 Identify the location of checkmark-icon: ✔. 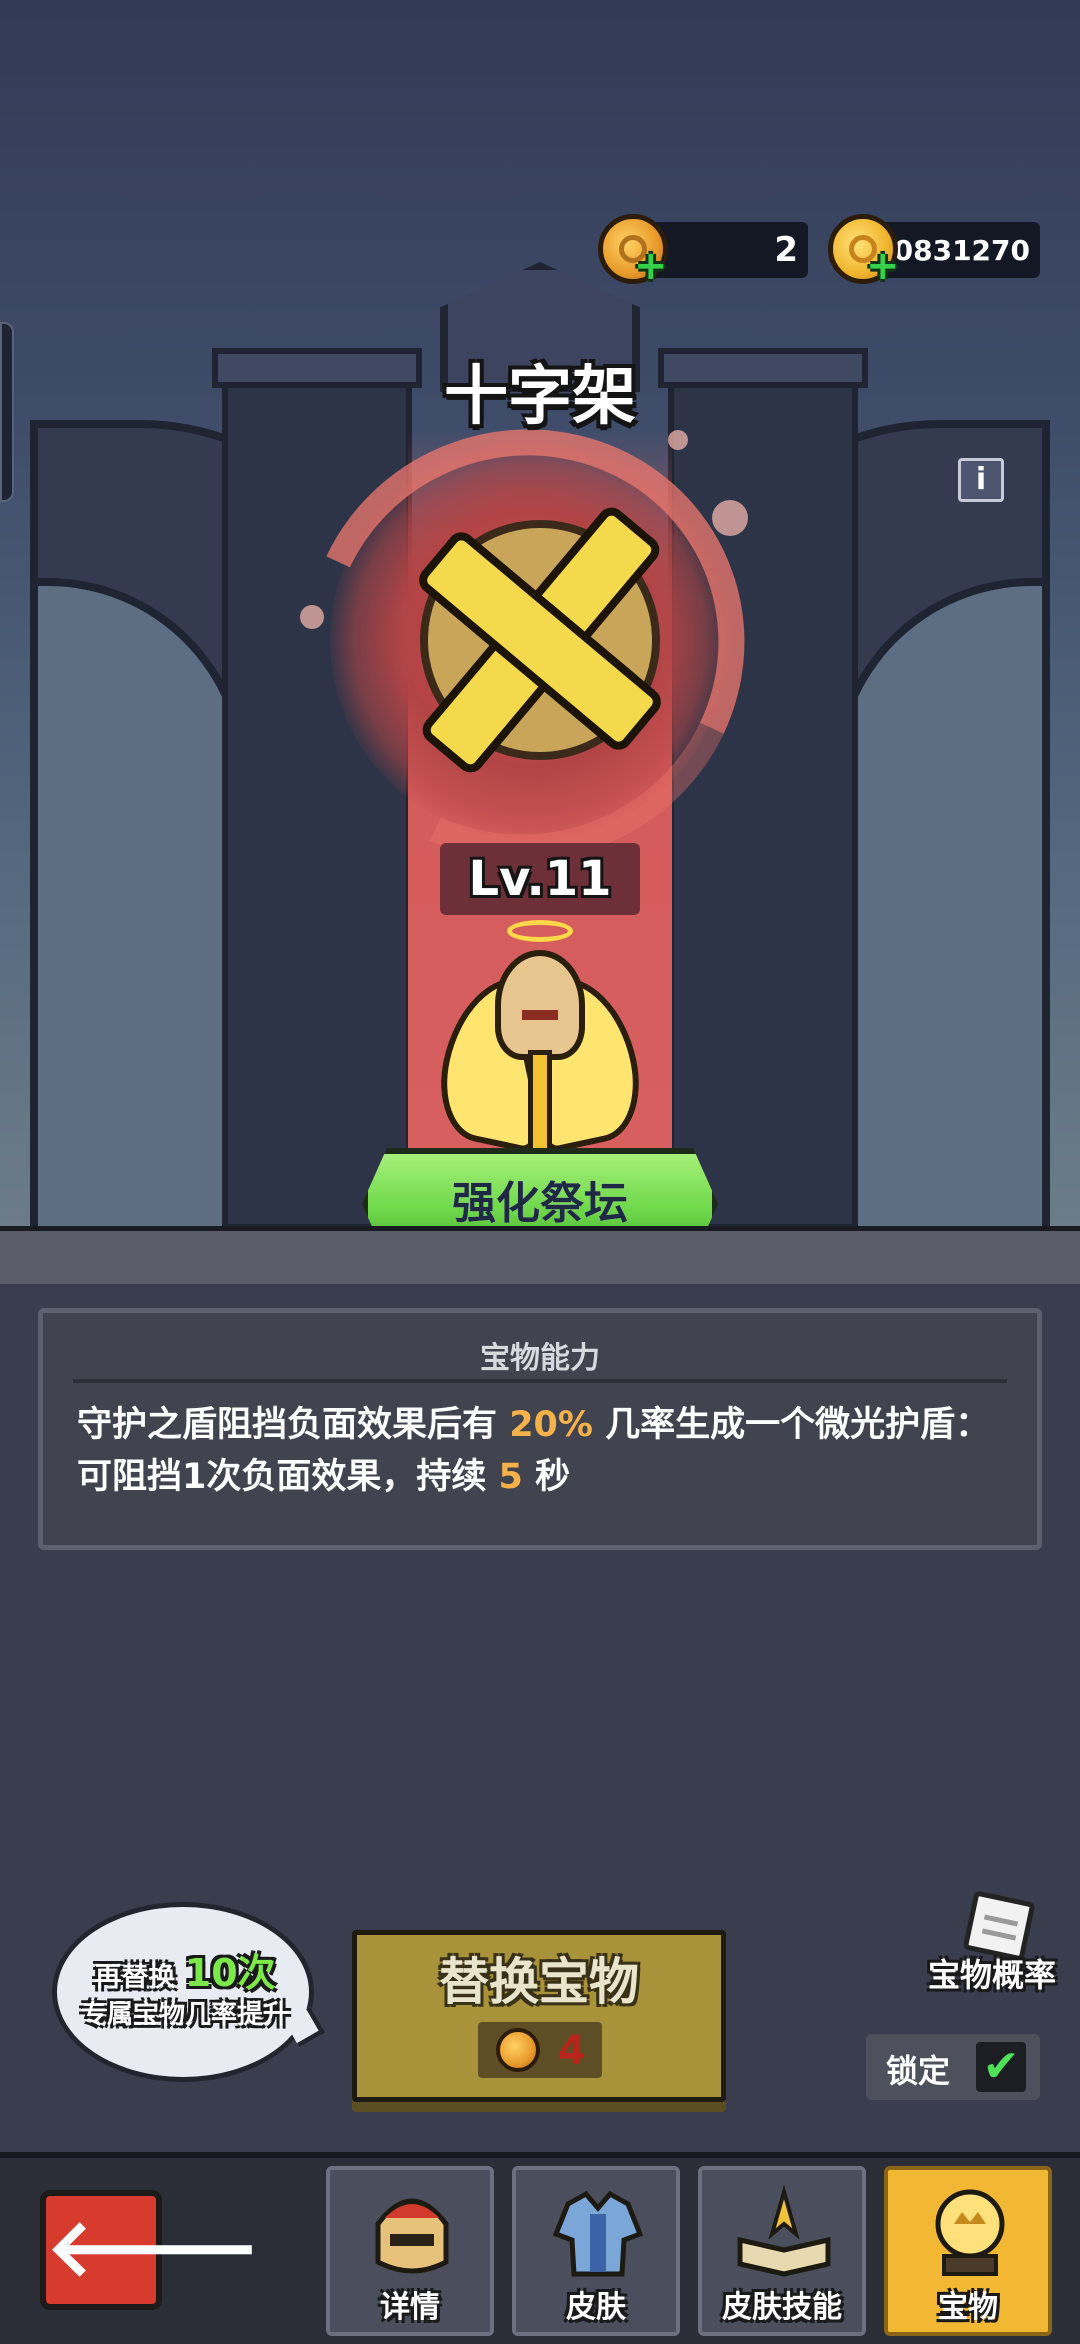
(1001, 2067).